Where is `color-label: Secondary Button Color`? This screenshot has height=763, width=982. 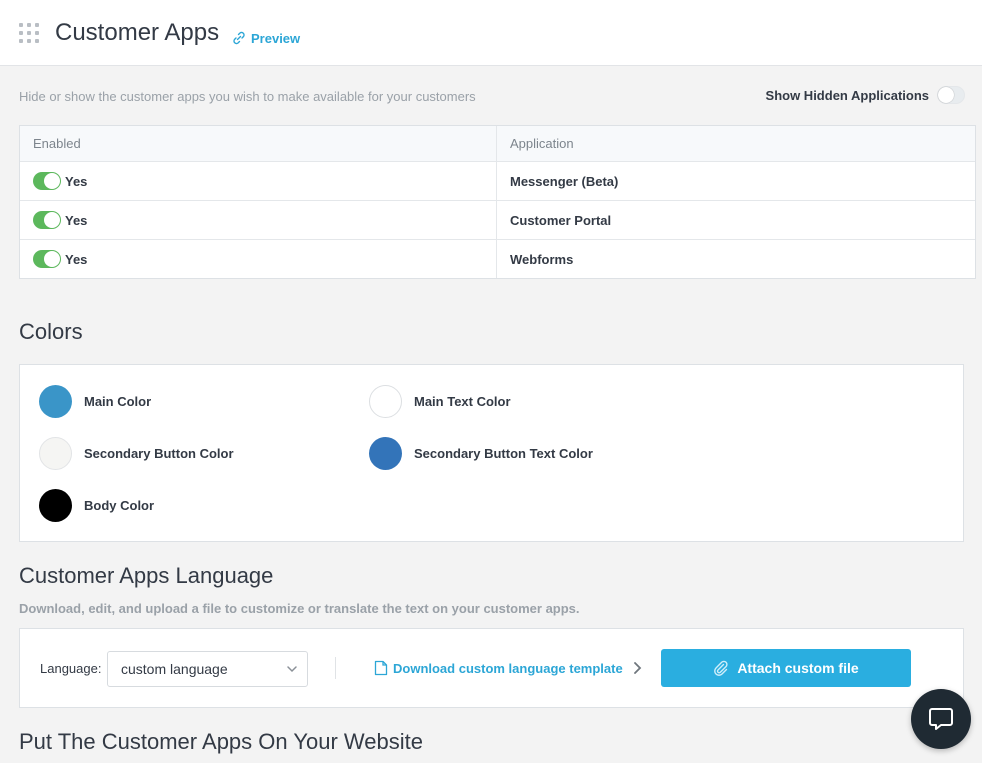
color-label: Secondary Button Color is located at coordinates (159, 453).